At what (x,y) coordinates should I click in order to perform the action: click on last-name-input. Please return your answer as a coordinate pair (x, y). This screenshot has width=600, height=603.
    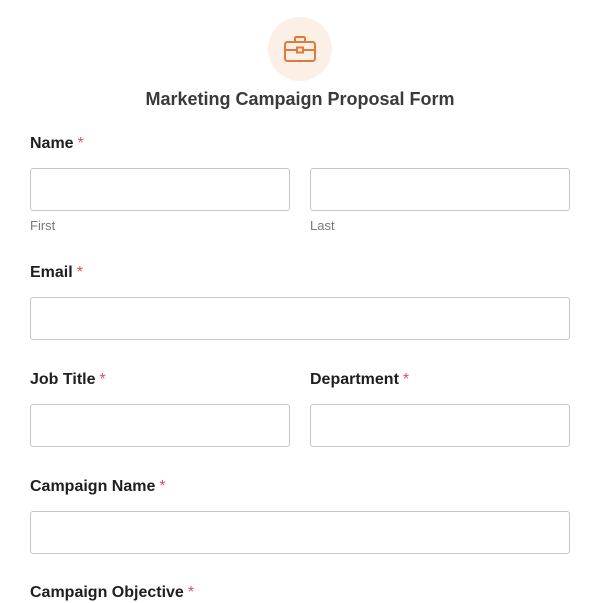
    Looking at the image, I should click on (440, 189).